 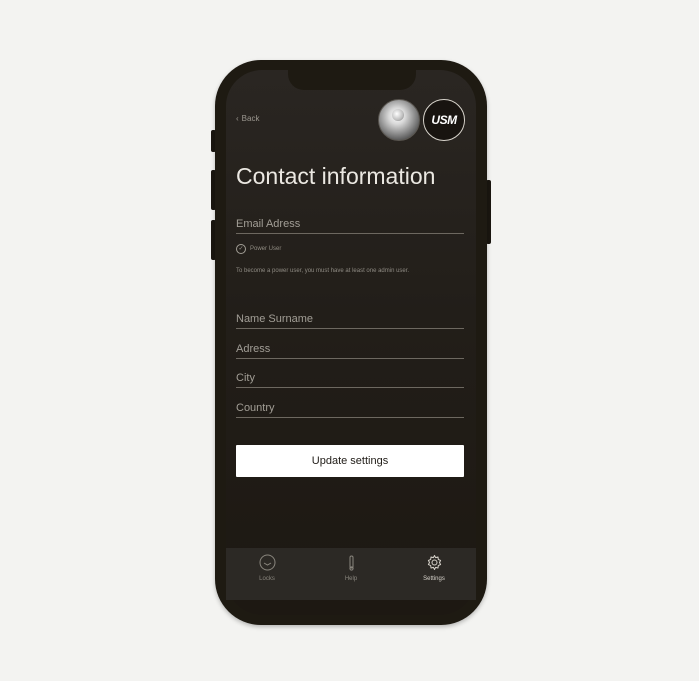 What do you see at coordinates (336, 176) in the screenshot?
I see `page-title: Contact information` at bounding box center [336, 176].